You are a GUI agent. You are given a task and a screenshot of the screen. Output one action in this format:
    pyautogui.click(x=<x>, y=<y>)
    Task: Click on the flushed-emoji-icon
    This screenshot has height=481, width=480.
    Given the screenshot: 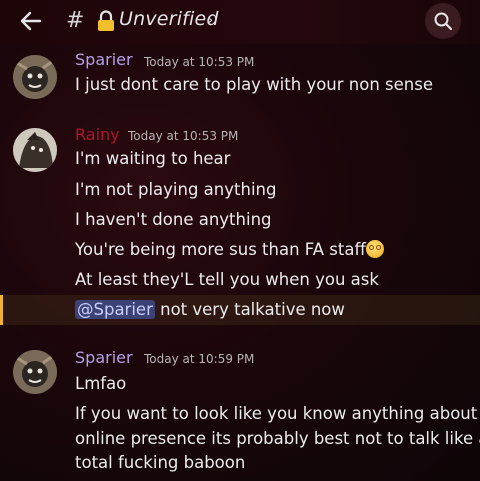 What is the action you would take?
    pyautogui.click(x=374, y=249)
    